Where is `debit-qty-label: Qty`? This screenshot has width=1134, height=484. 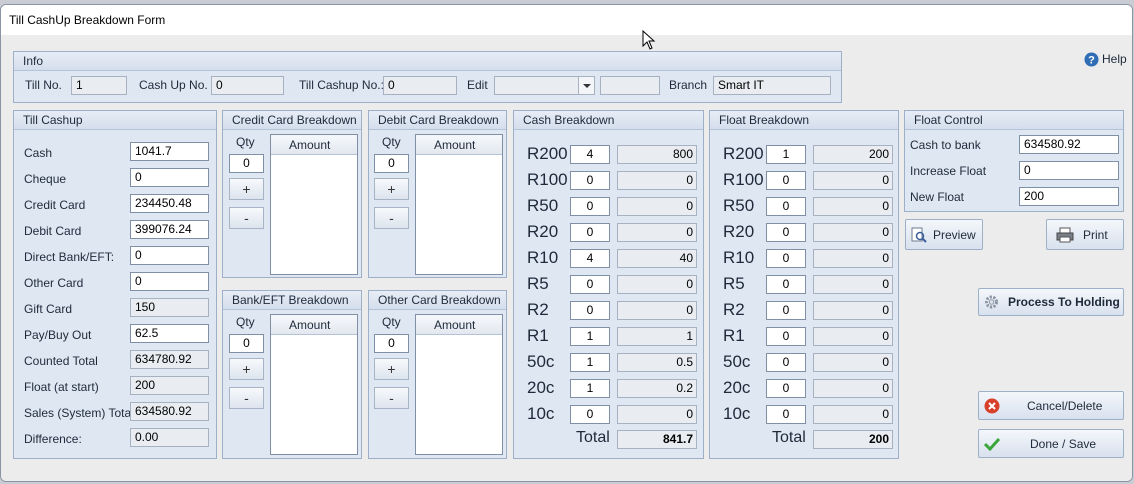 debit-qty-label: Qty is located at coordinates (391, 142).